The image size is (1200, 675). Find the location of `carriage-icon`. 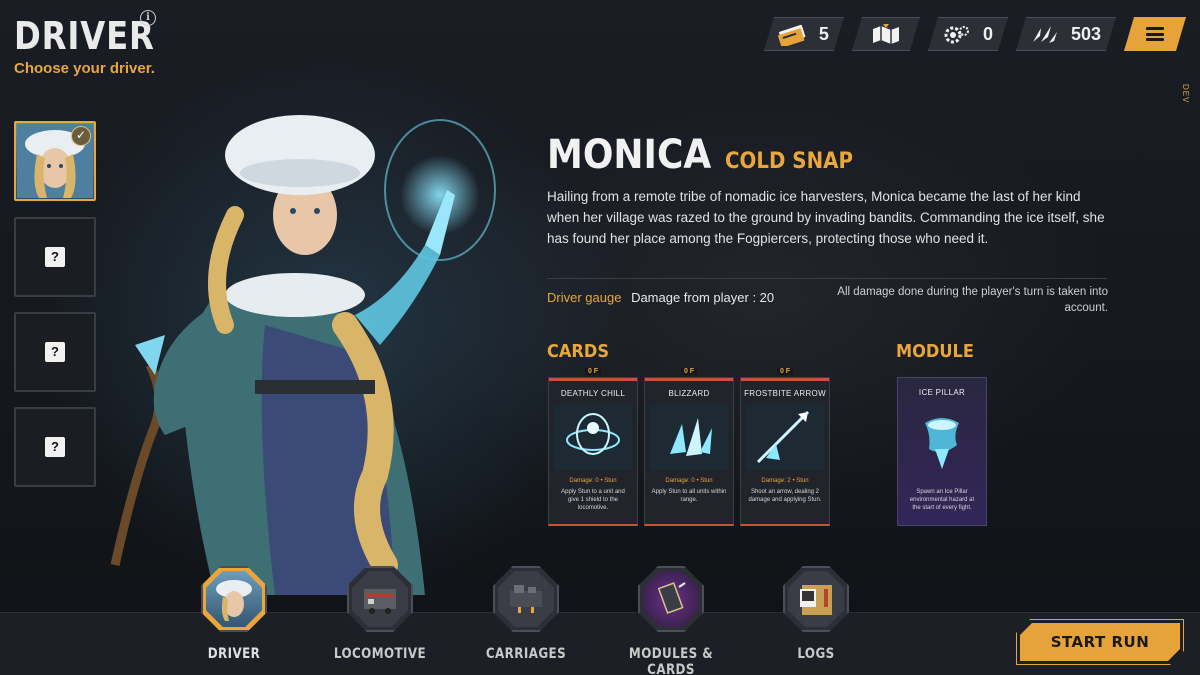

carriage-icon is located at coordinates (526, 599).